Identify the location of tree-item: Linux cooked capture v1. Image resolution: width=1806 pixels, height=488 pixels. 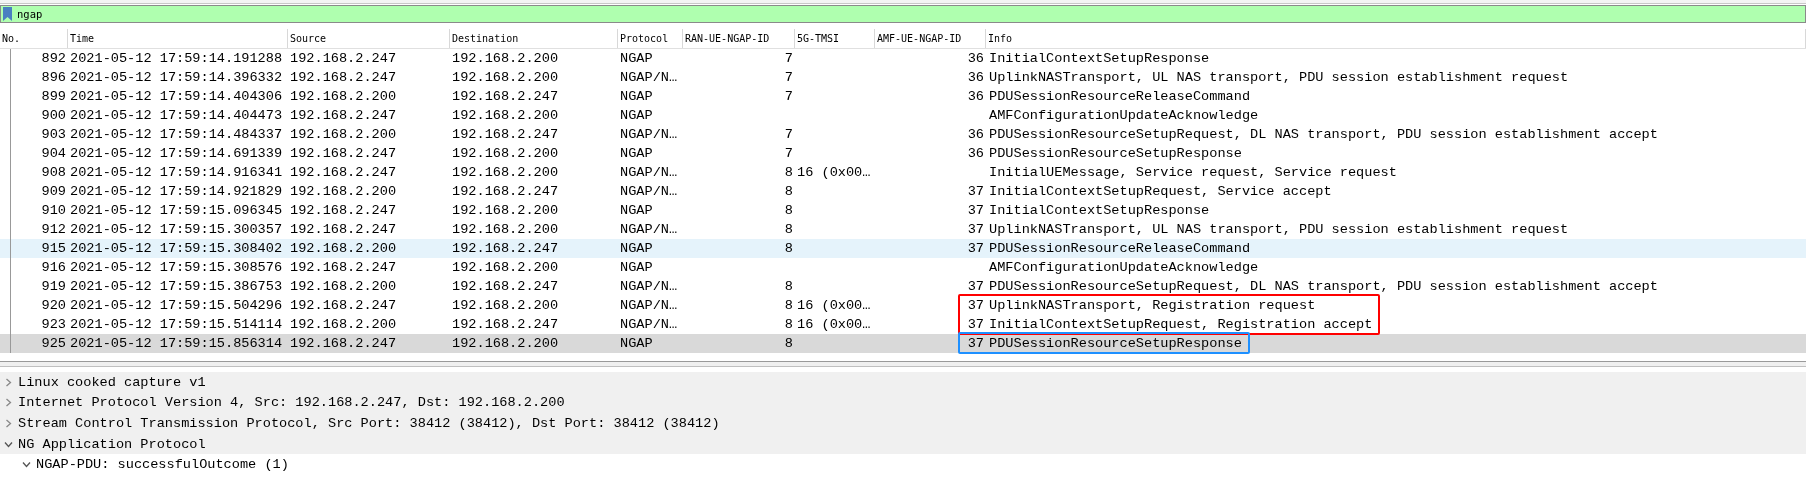
(112, 382).